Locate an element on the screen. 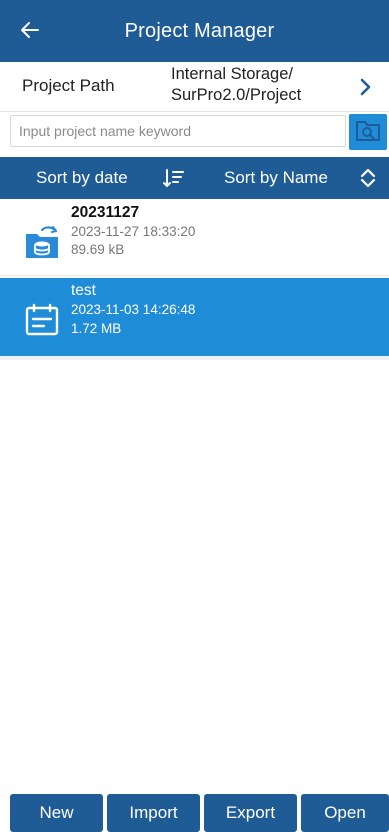  clipboard-icon is located at coordinates (42, 320).